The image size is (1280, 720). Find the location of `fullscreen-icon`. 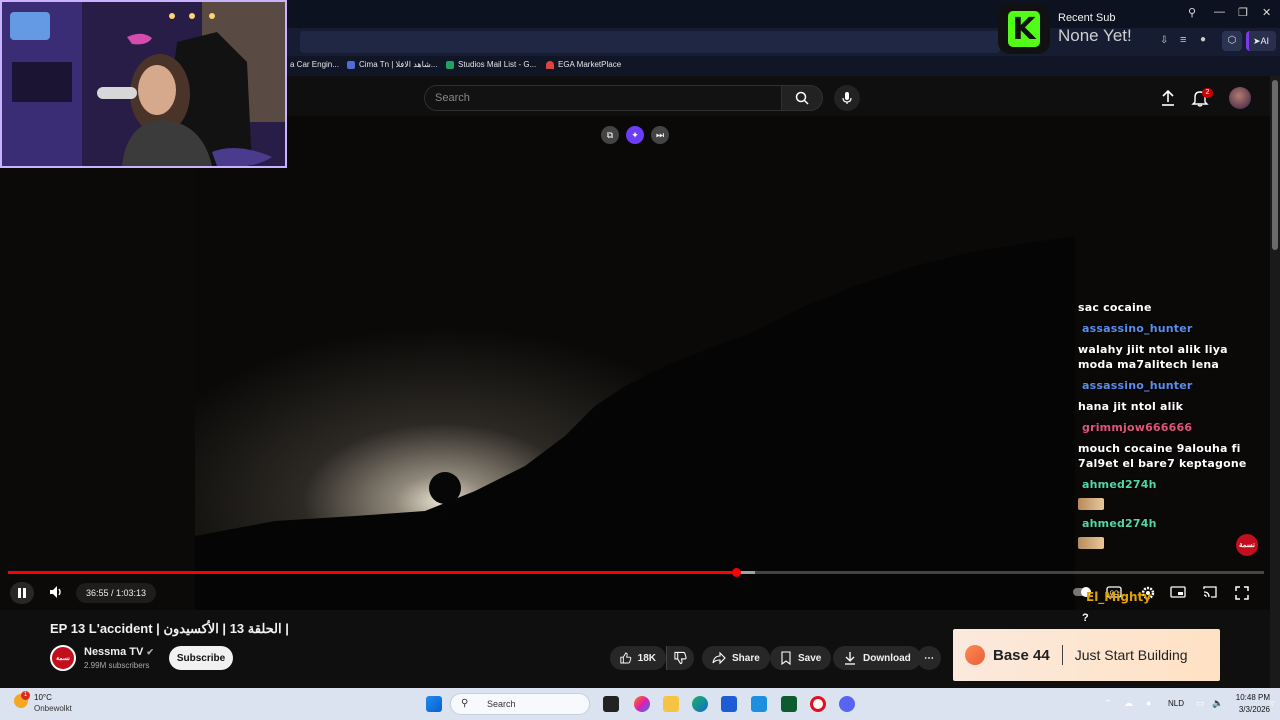

fullscreen-icon is located at coordinates (1242, 593).